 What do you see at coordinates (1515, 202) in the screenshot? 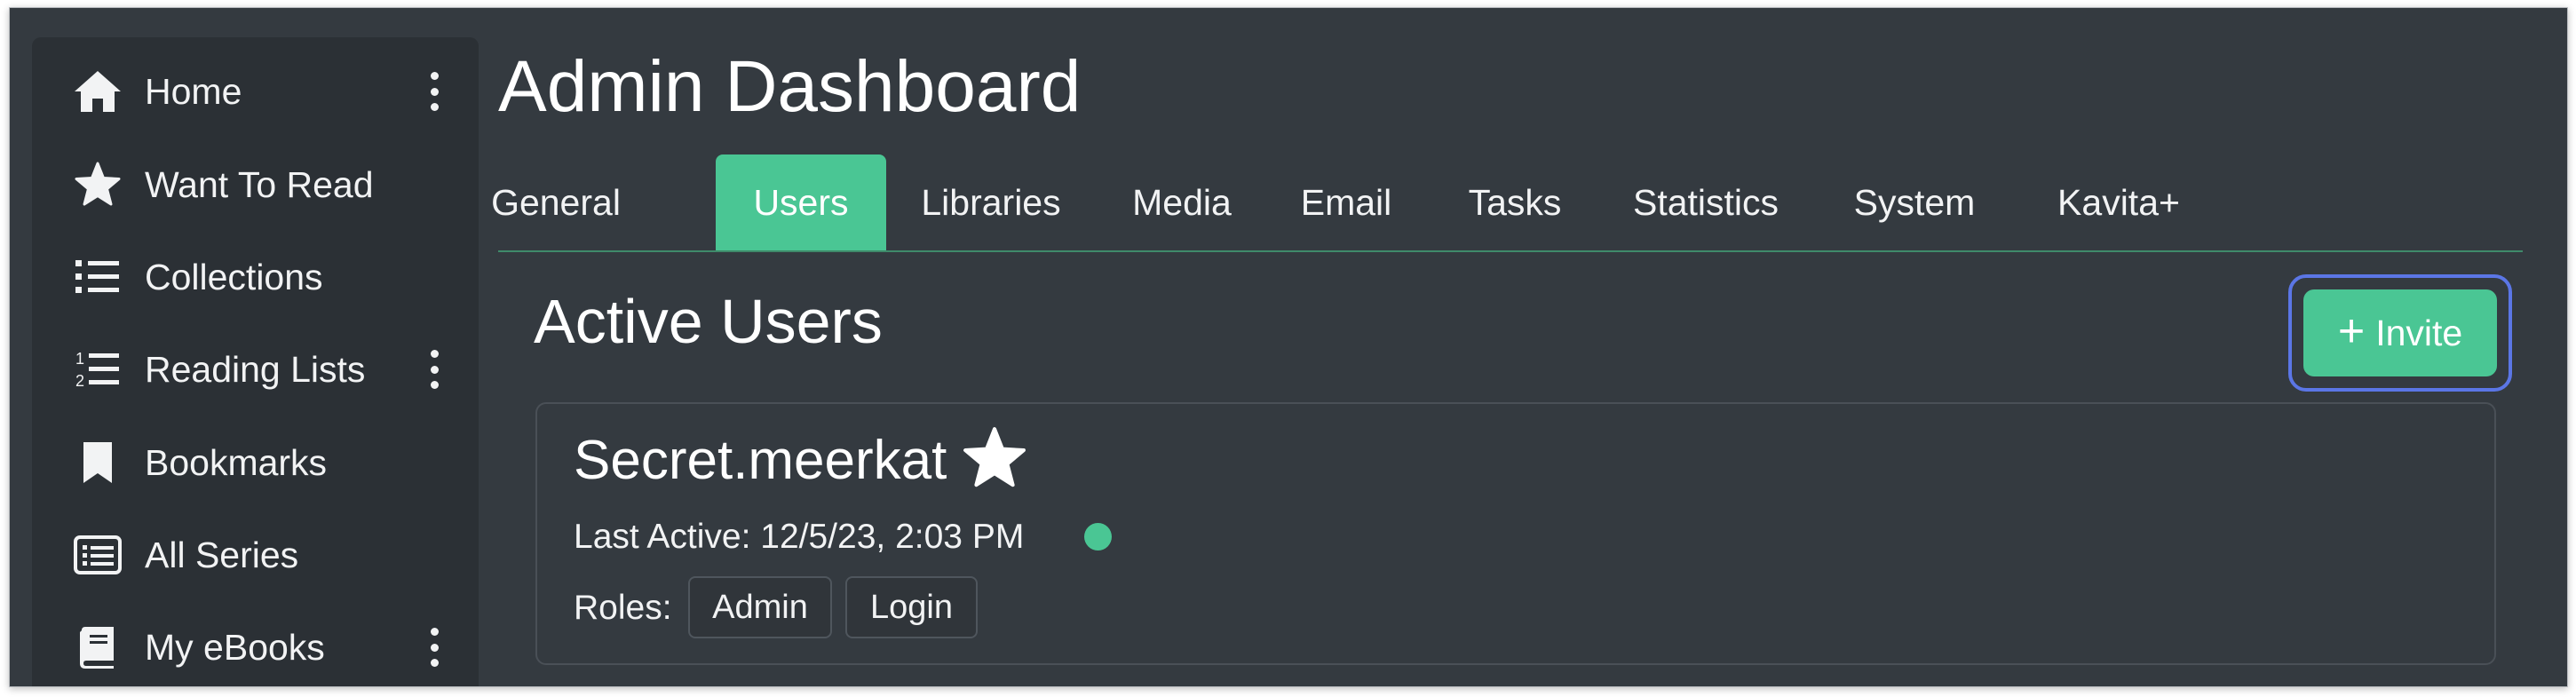
I see `tab-tasks: Tasks` at bounding box center [1515, 202].